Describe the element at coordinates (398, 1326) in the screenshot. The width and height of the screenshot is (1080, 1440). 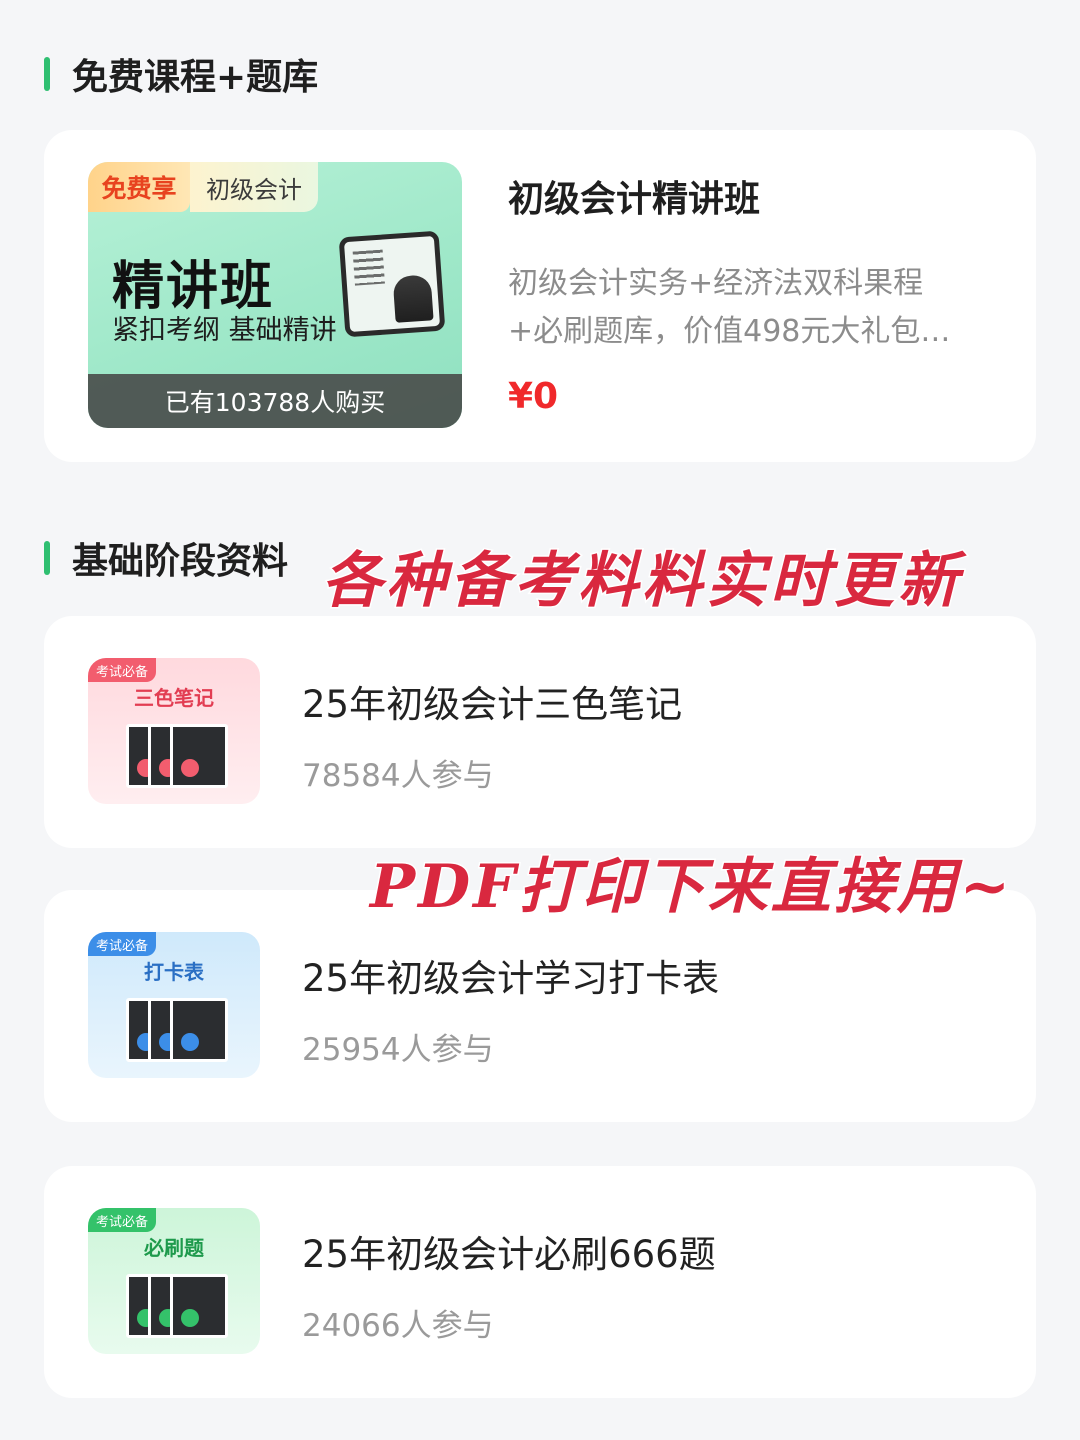
I see `participant-count: 24066人参与` at that location.